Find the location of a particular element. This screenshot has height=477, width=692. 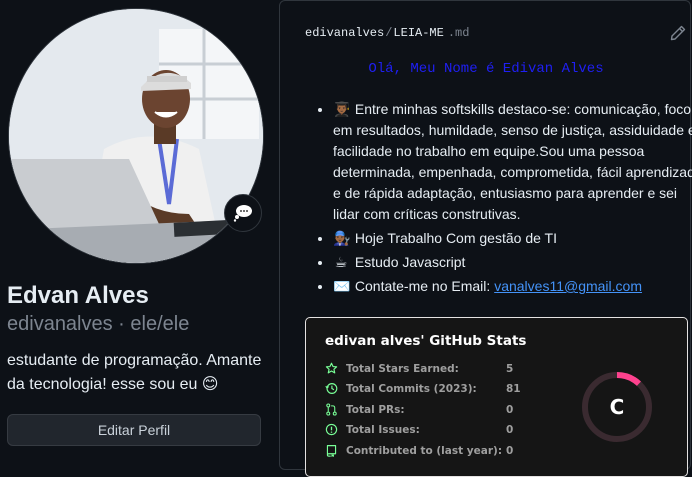

readme-file-name: LEIA-ME is located at coordinates (418, 33).